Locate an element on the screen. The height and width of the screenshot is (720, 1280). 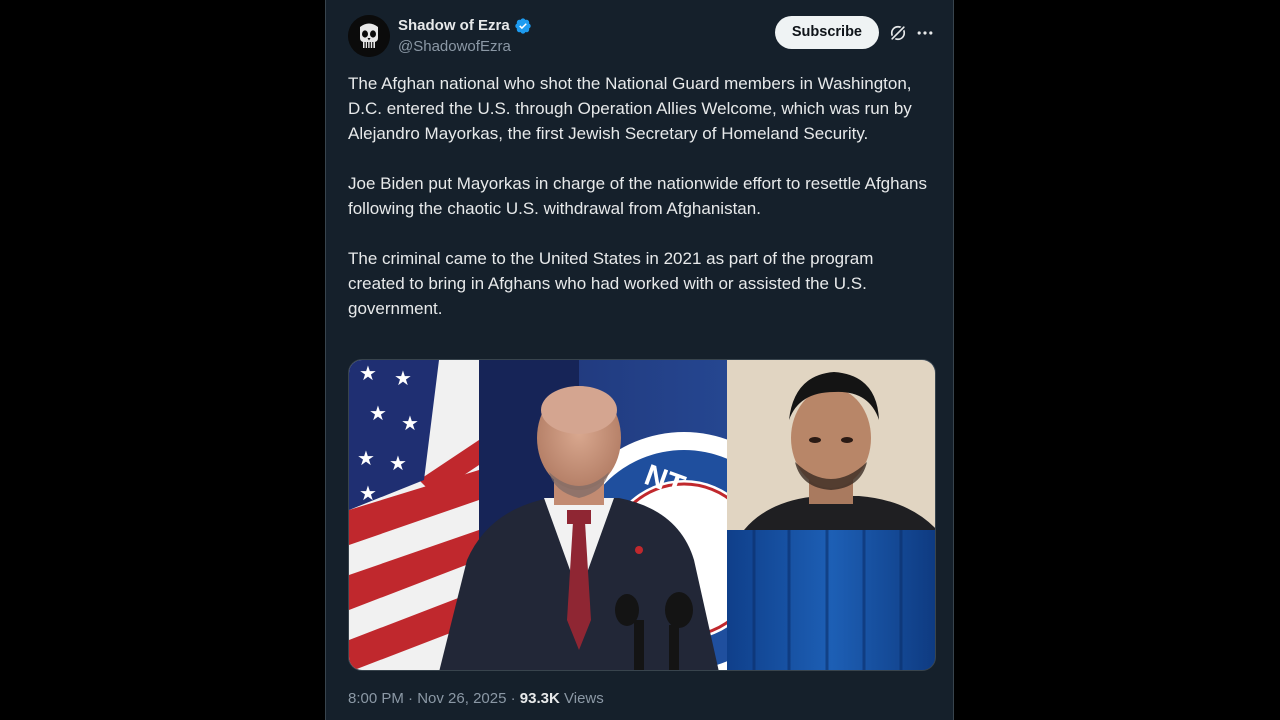
verified-badge-icon is located at coordinates (523, 26).